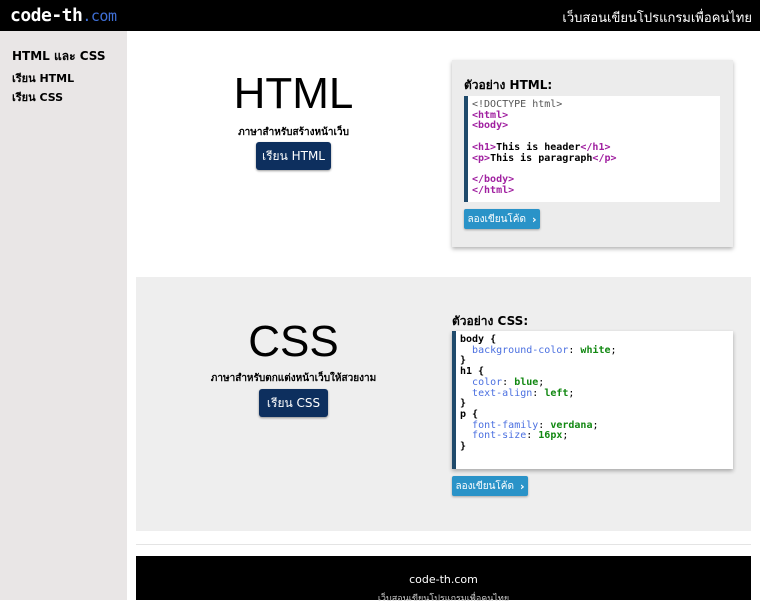 The image size is (760, 605). Describe the element at coordinates (657, 18) in the screenshot. I see `site-tagline: เว็บสอนเขียนโปรแกรมเพื่อคนไทย` at that location.